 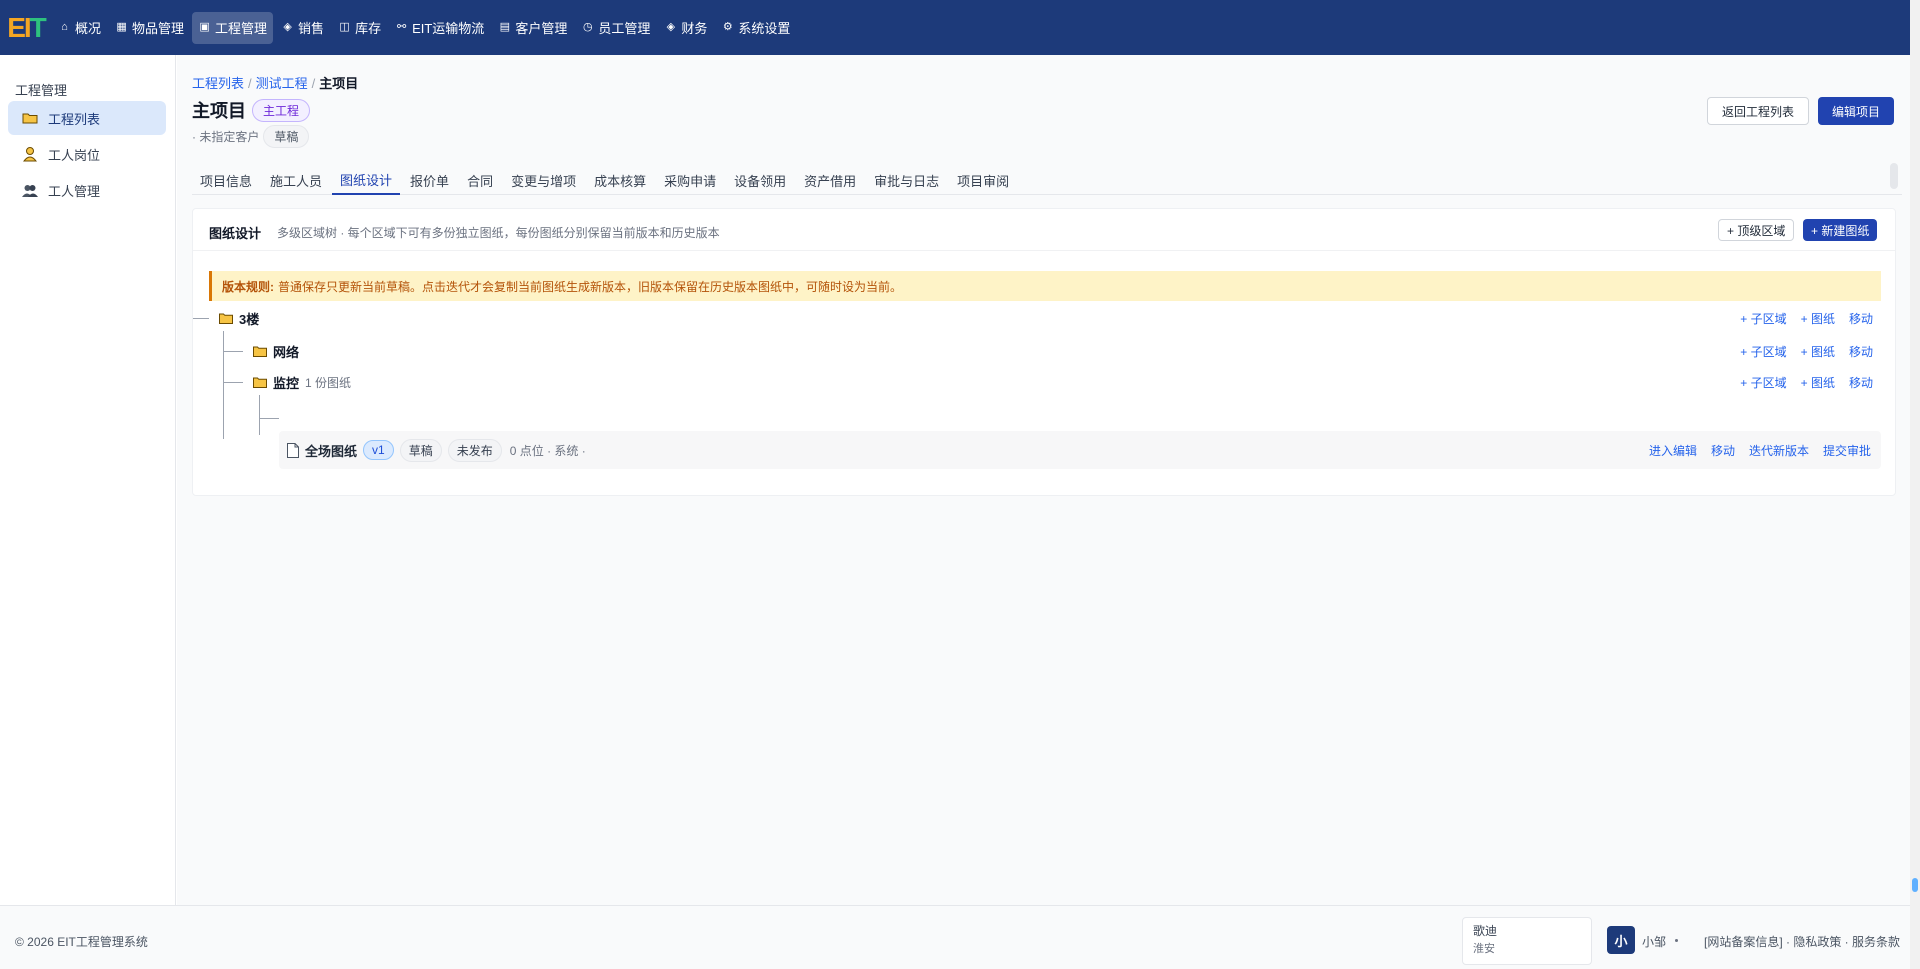 What do you see at coordinates (286, 352) in the screenshot?
I see `area-name: 网络` at bounding box center [286, 352].